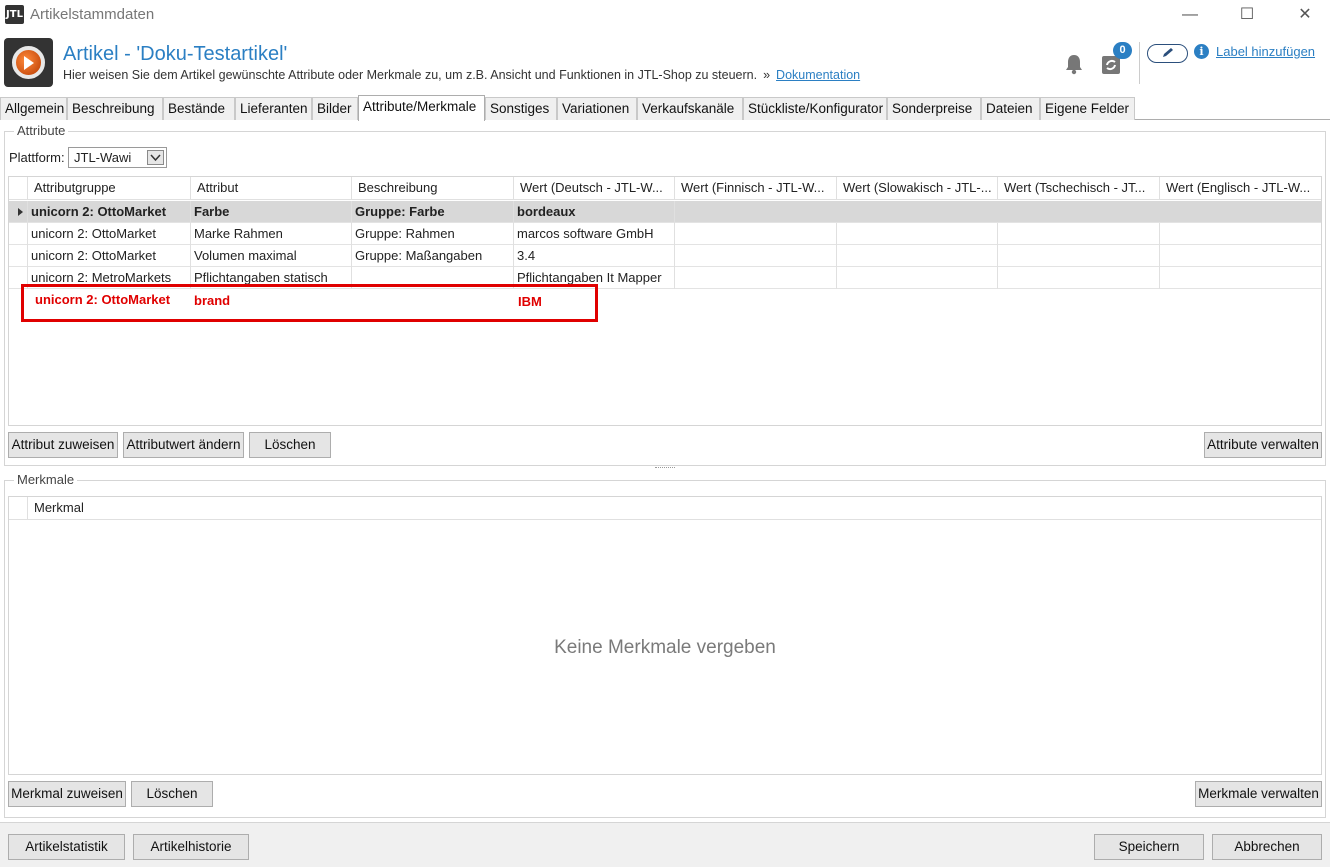  Describe the element at coordinates (33, 108) in the screenshot. I see `tab-allgemein: Allgemein` at that location.